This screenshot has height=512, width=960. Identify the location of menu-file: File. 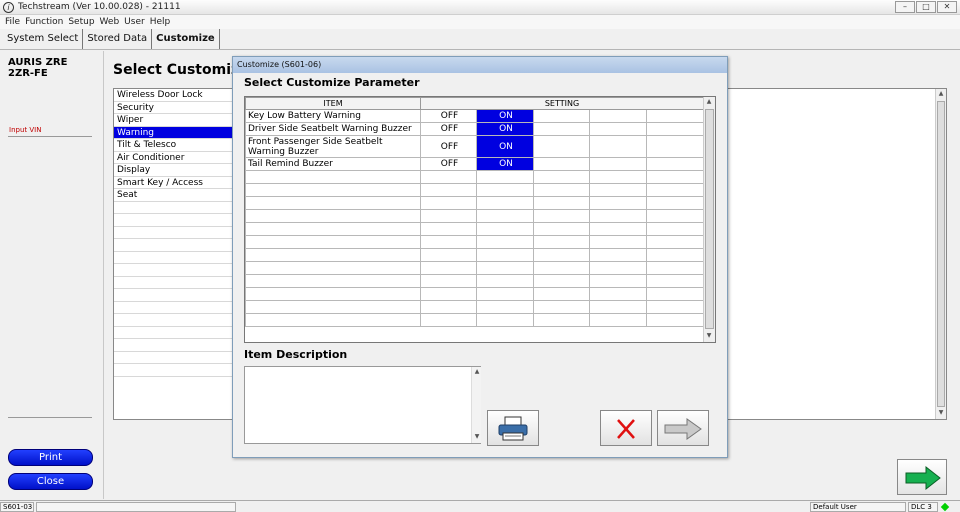
(14, 22).